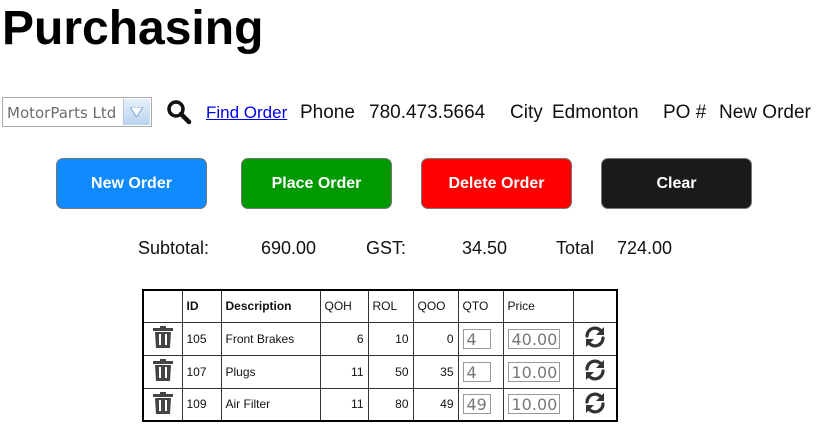 The height and width of the screenshot is (429, 821). Describe the element at coordinates (645, 248) in the screenshot. I see `total-value: 724.00` at that location.